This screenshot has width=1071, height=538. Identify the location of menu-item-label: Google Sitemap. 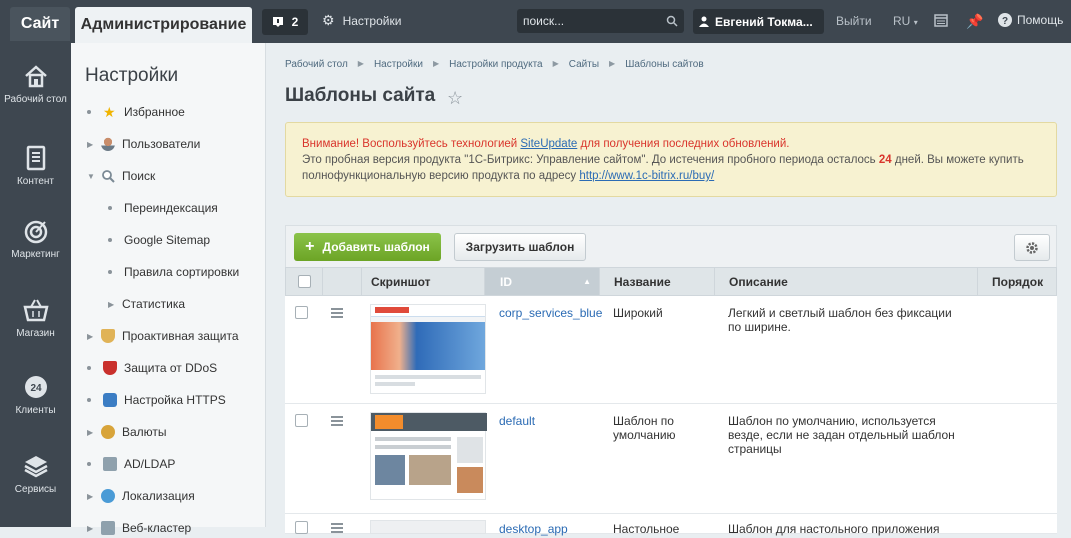
(167, 240).